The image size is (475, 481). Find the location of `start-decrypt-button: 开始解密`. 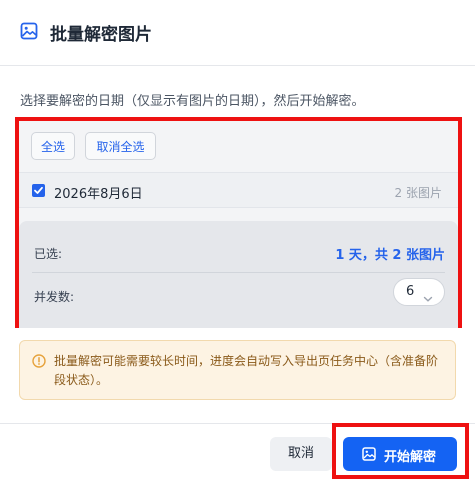

start-decrypt-button: 开始解密 is located at coordinates (400, 454).